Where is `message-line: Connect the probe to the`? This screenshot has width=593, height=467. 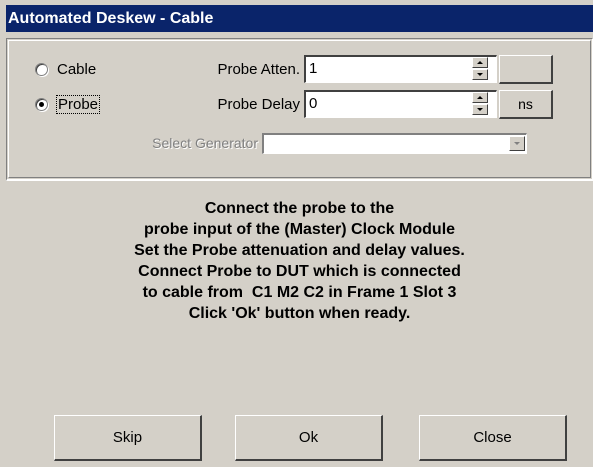
message-line: Connect the probe to the is located at coordinates (299, 208).